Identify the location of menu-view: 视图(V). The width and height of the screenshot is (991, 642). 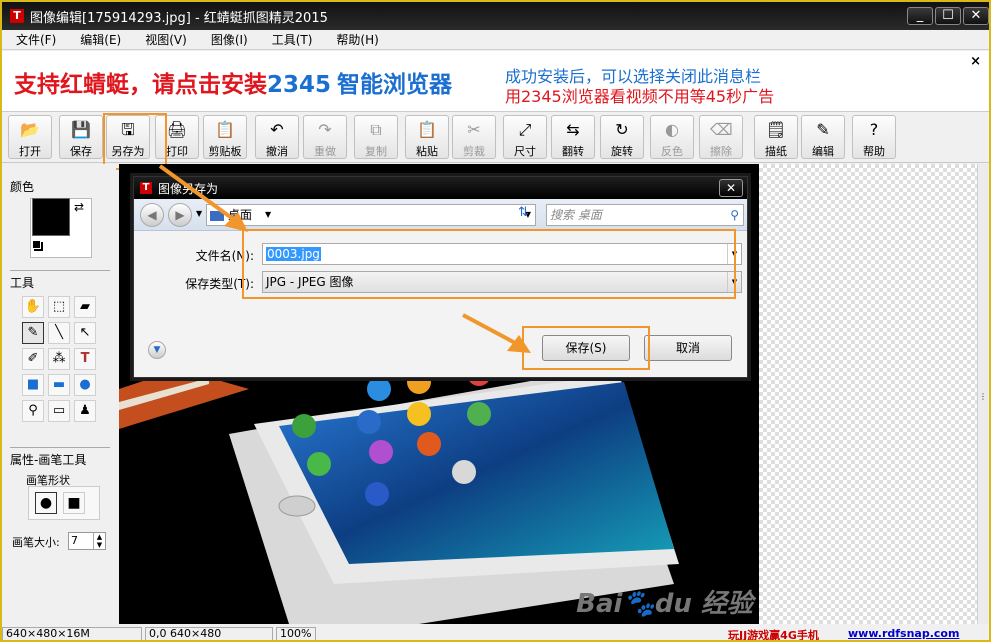
(166, 39).